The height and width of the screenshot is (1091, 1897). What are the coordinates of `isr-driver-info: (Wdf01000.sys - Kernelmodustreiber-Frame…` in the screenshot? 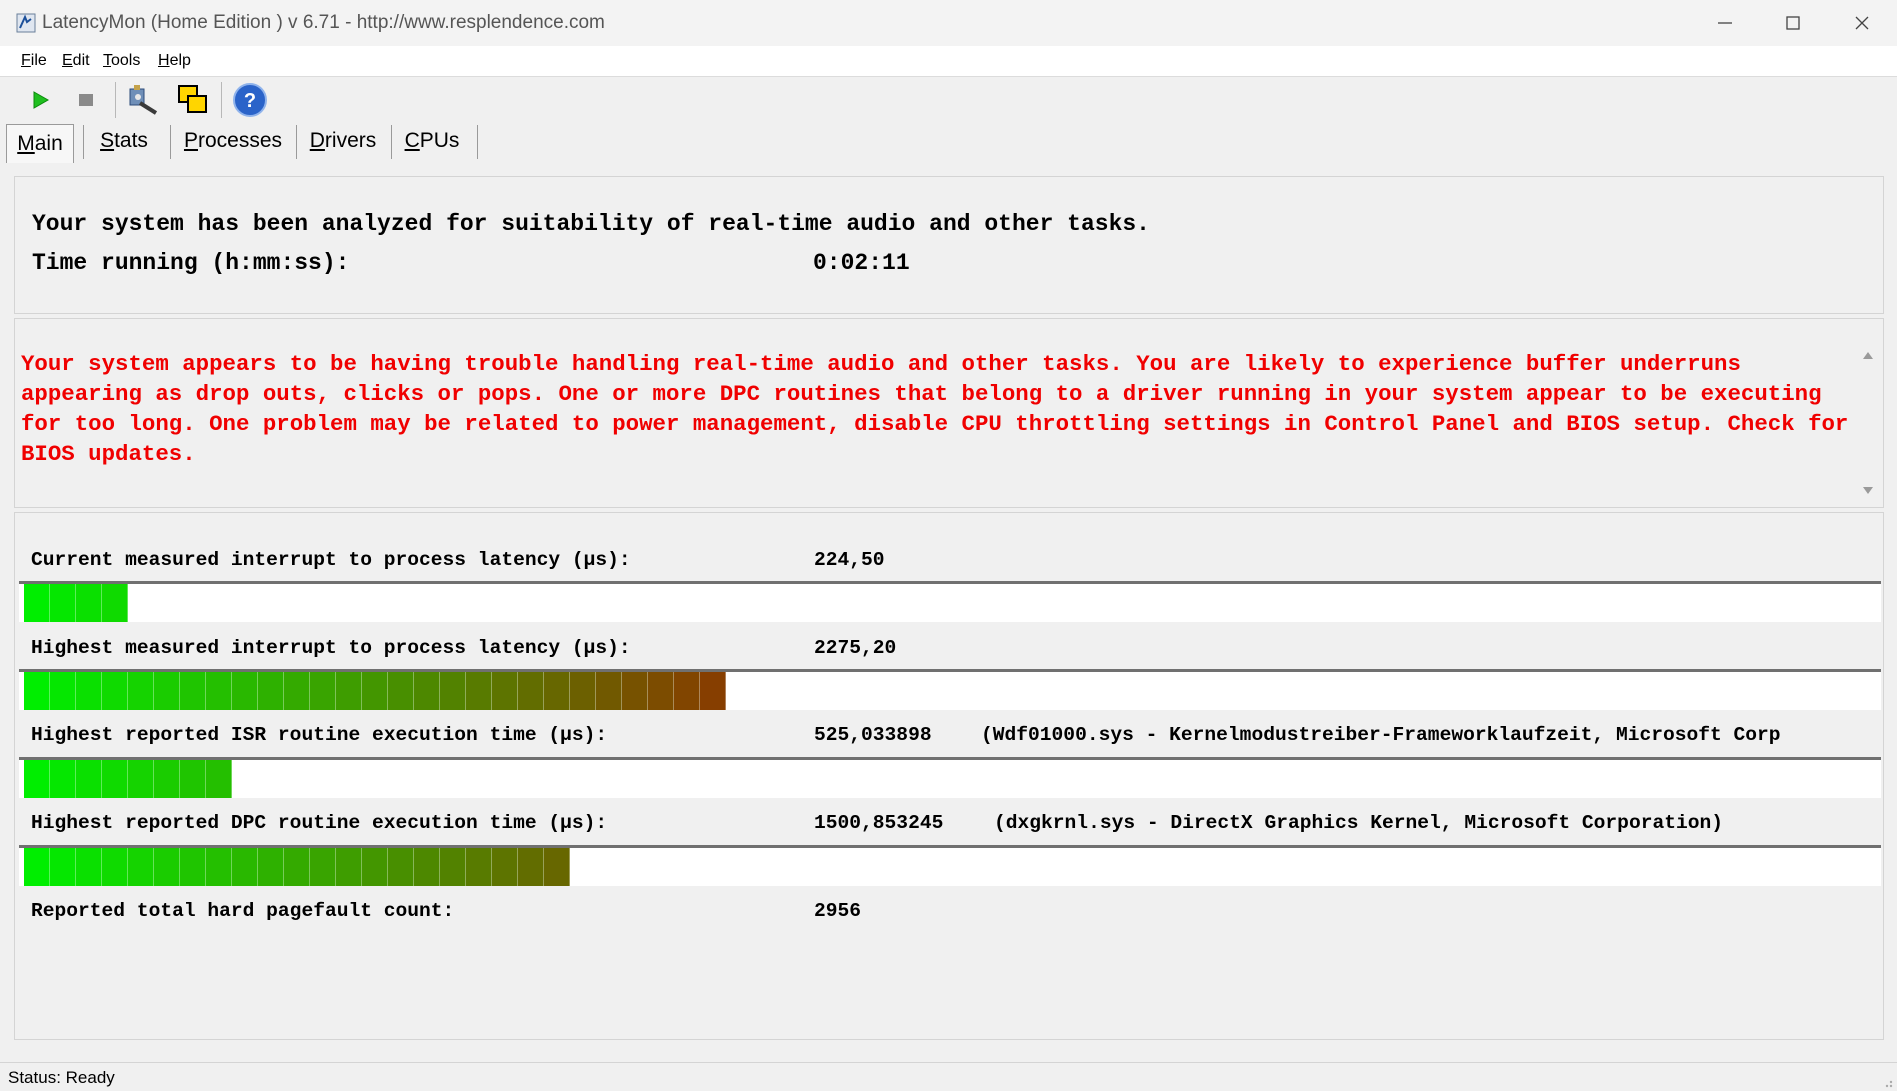 It's located at (1381, 735).